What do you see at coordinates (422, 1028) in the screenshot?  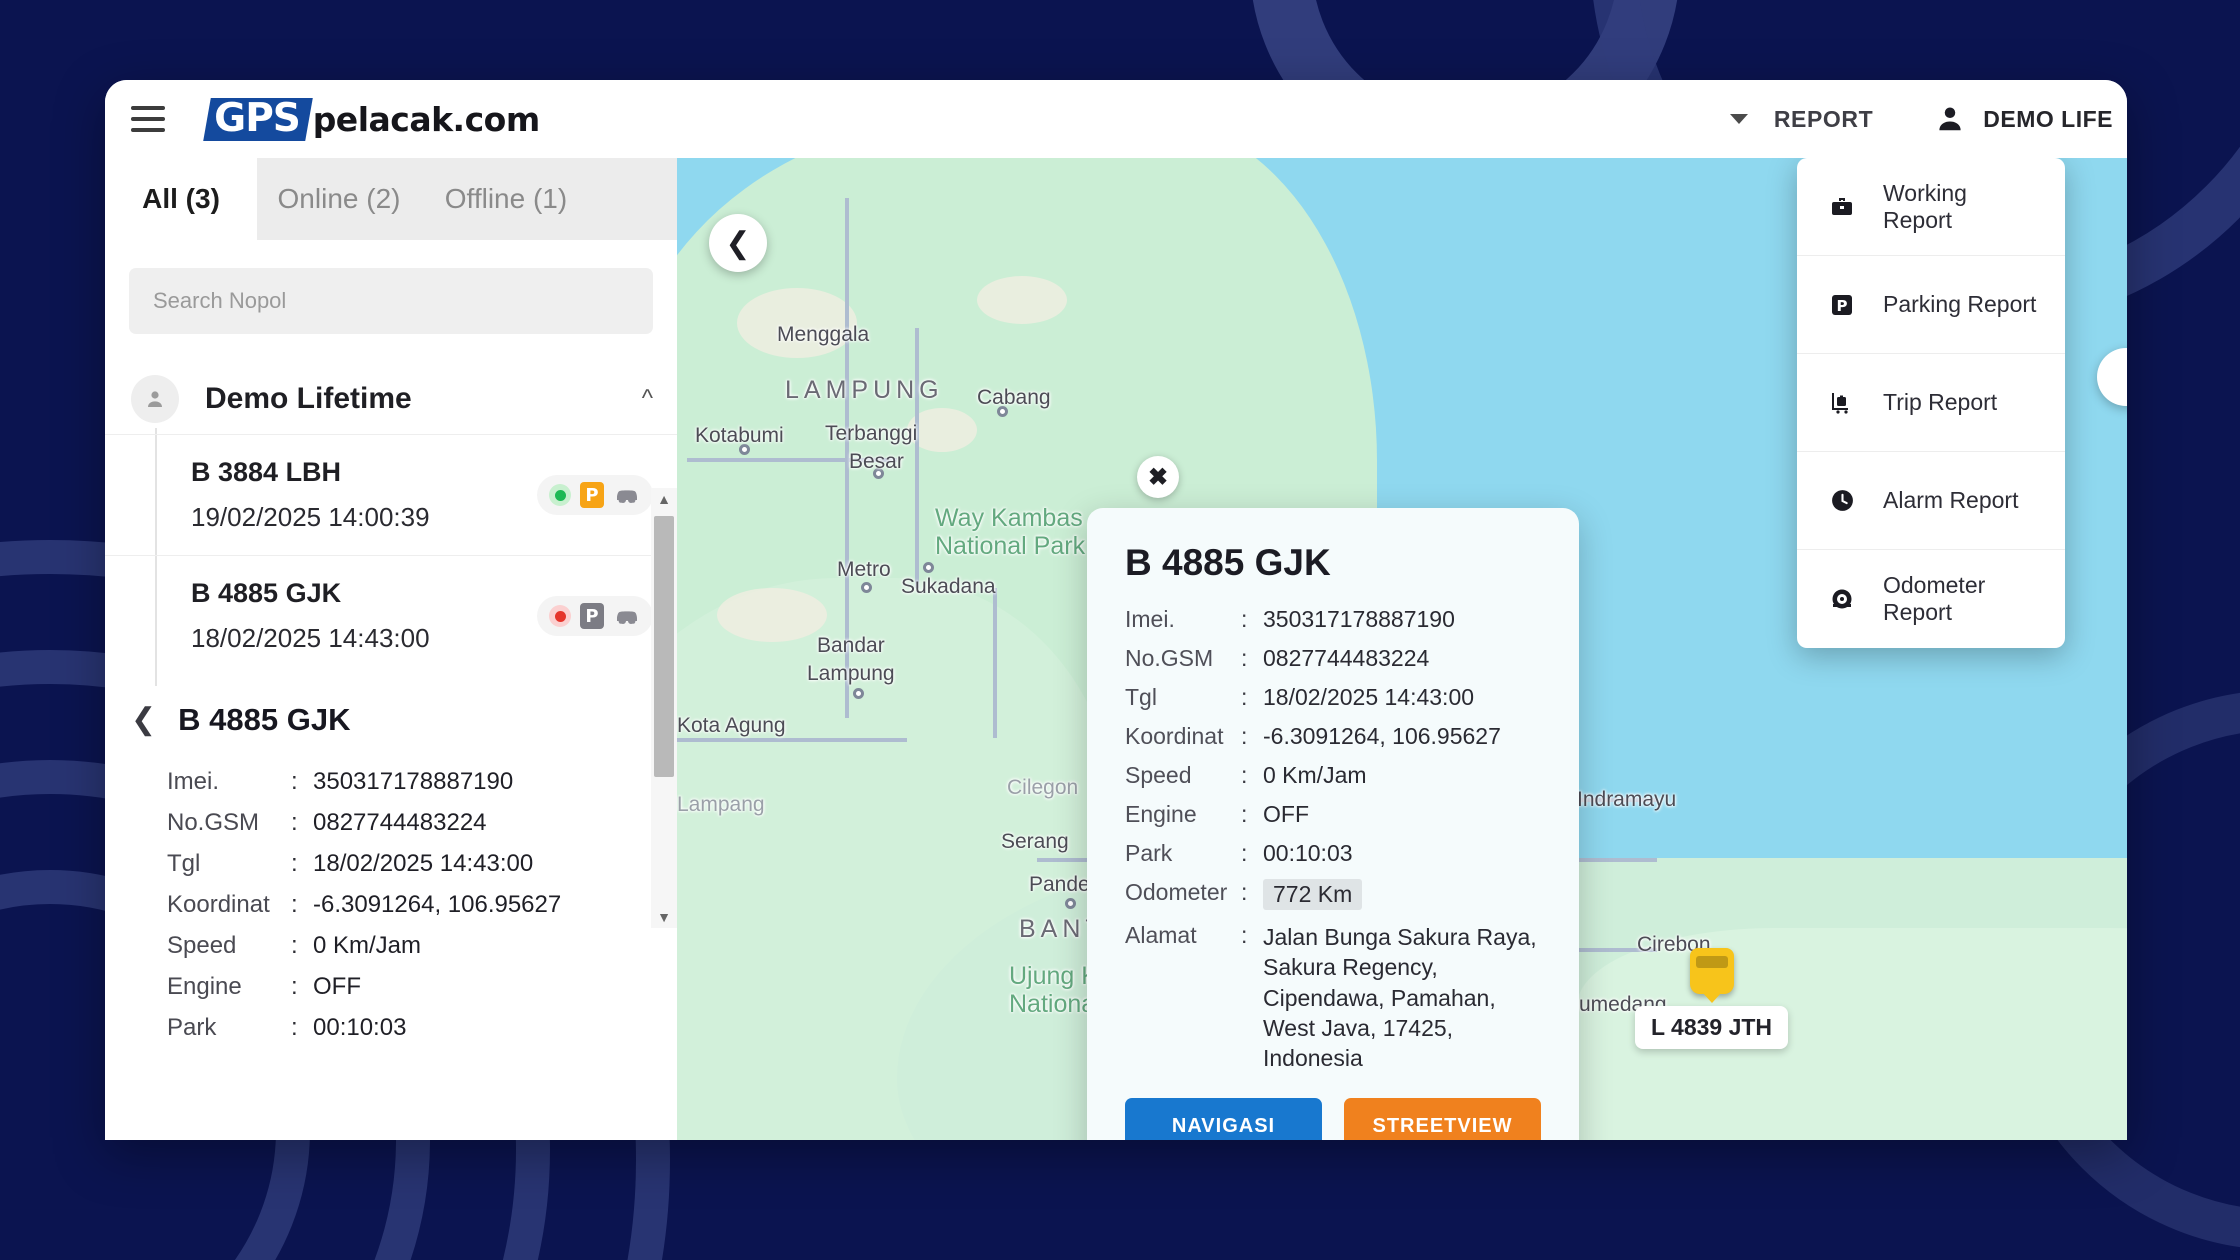 I see `detail-row: Park : 00:10:03` at bounding box center [422, 1028].